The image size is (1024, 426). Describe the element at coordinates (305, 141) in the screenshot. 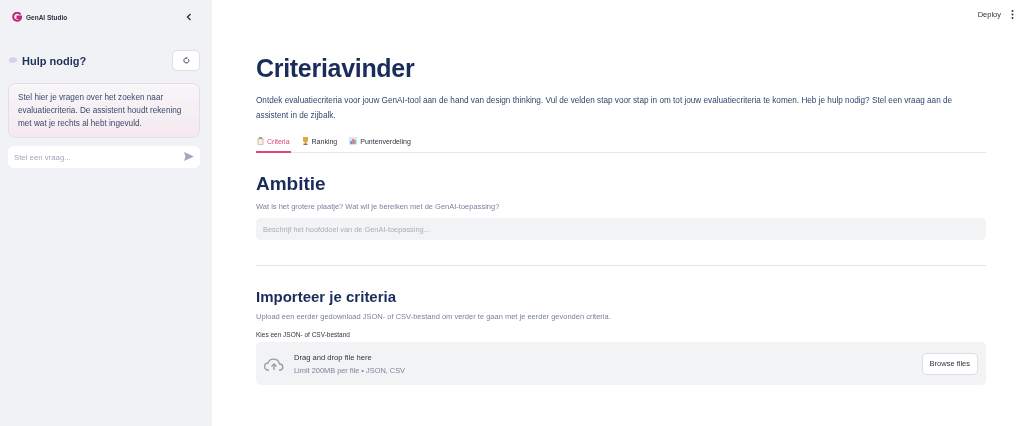

I see `trophy-icon` at that location.